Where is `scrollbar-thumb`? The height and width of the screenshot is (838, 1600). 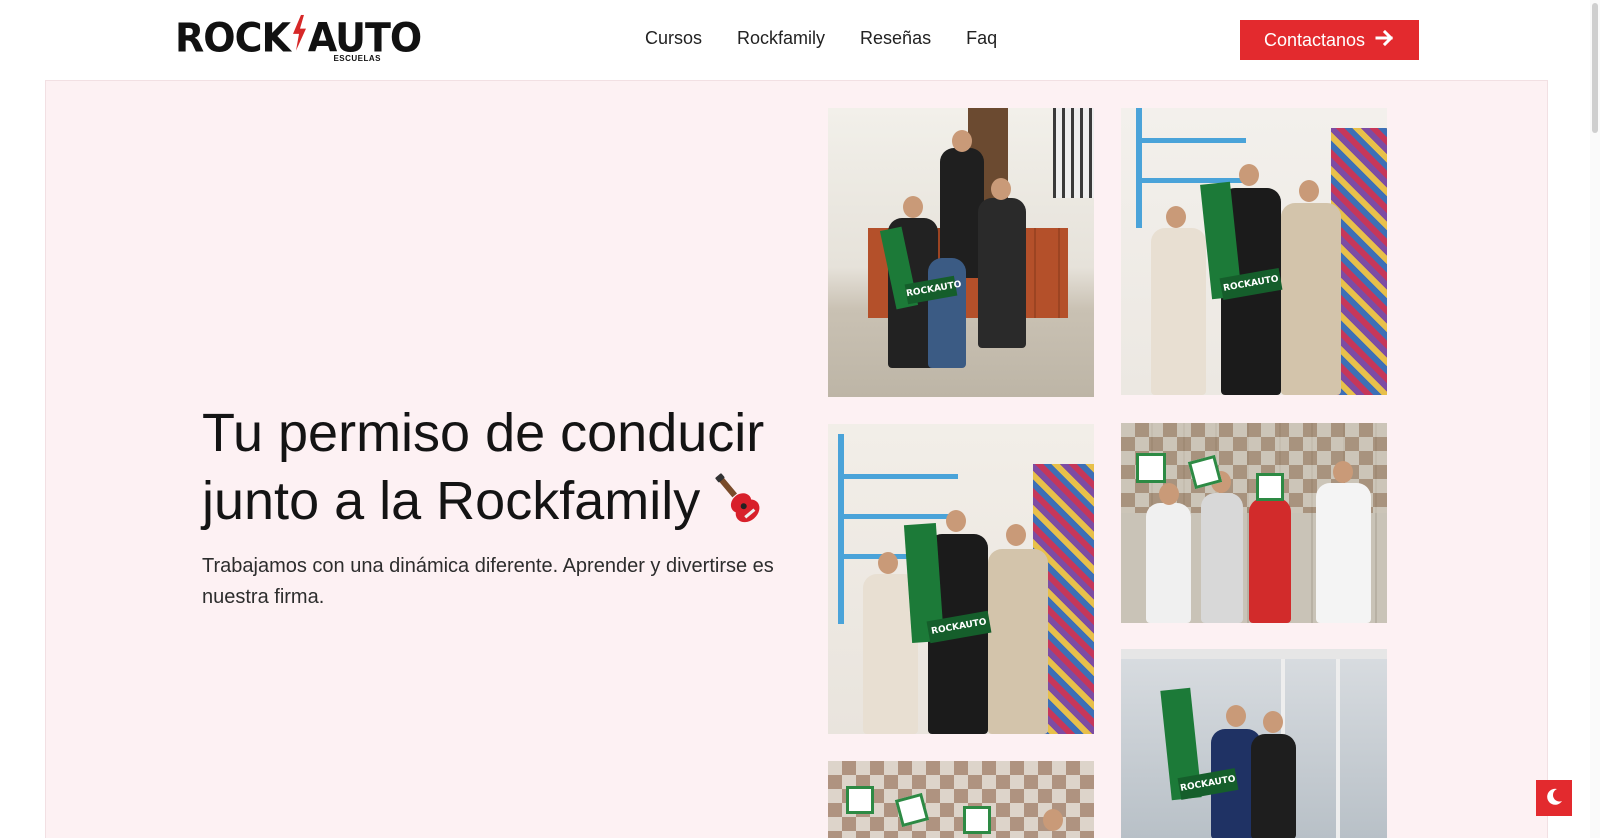
scrollbar-thumb is located at coordinates (1595, 68).